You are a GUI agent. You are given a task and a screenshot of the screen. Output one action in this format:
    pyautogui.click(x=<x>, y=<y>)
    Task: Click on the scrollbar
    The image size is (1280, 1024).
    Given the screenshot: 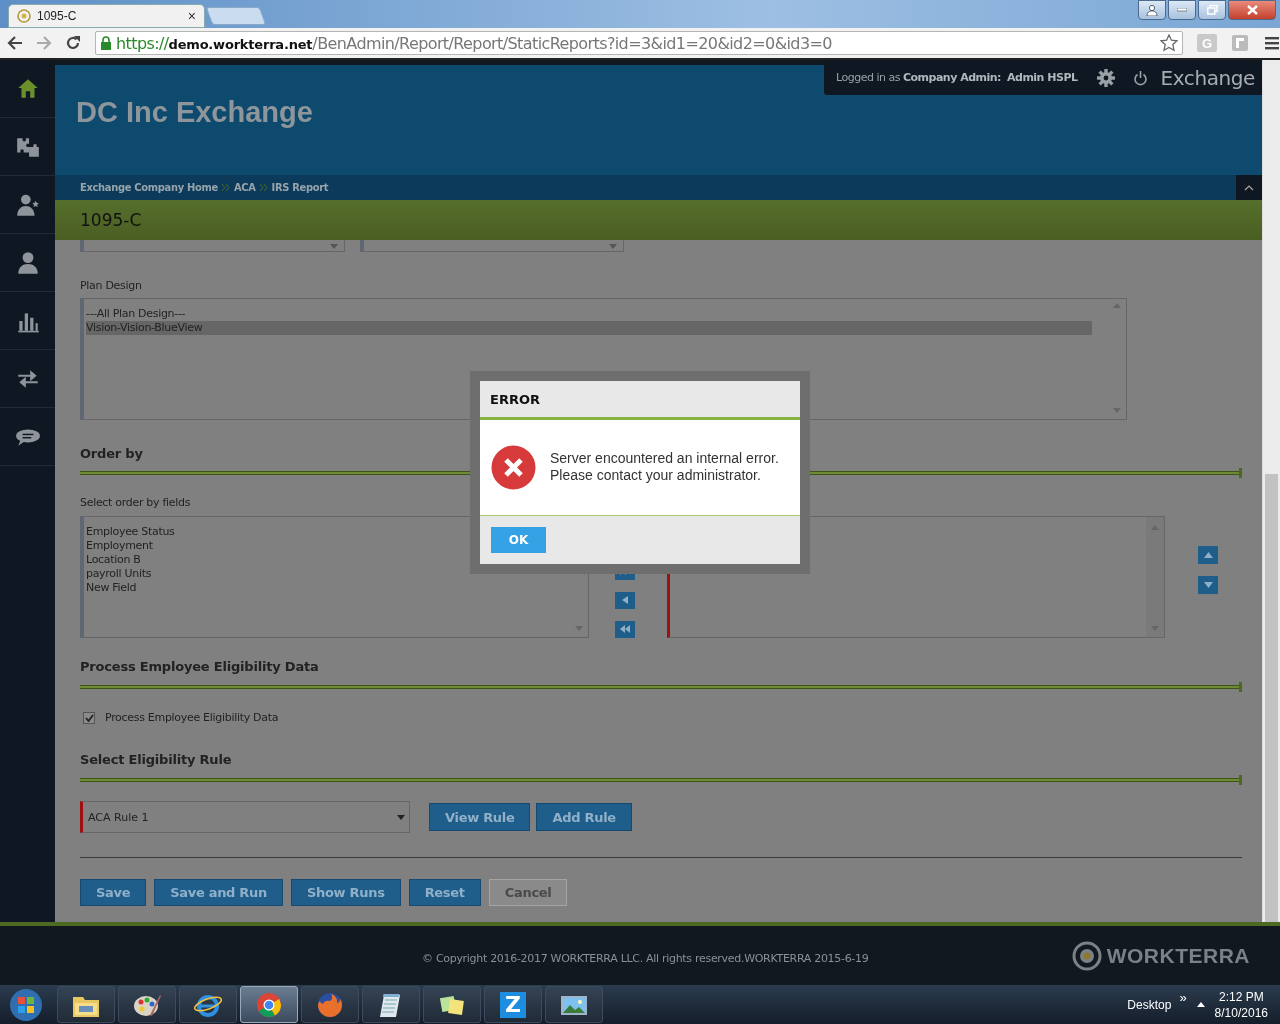 What is the action you would take?
    pyautogui.click(x=1271, y=491)
    